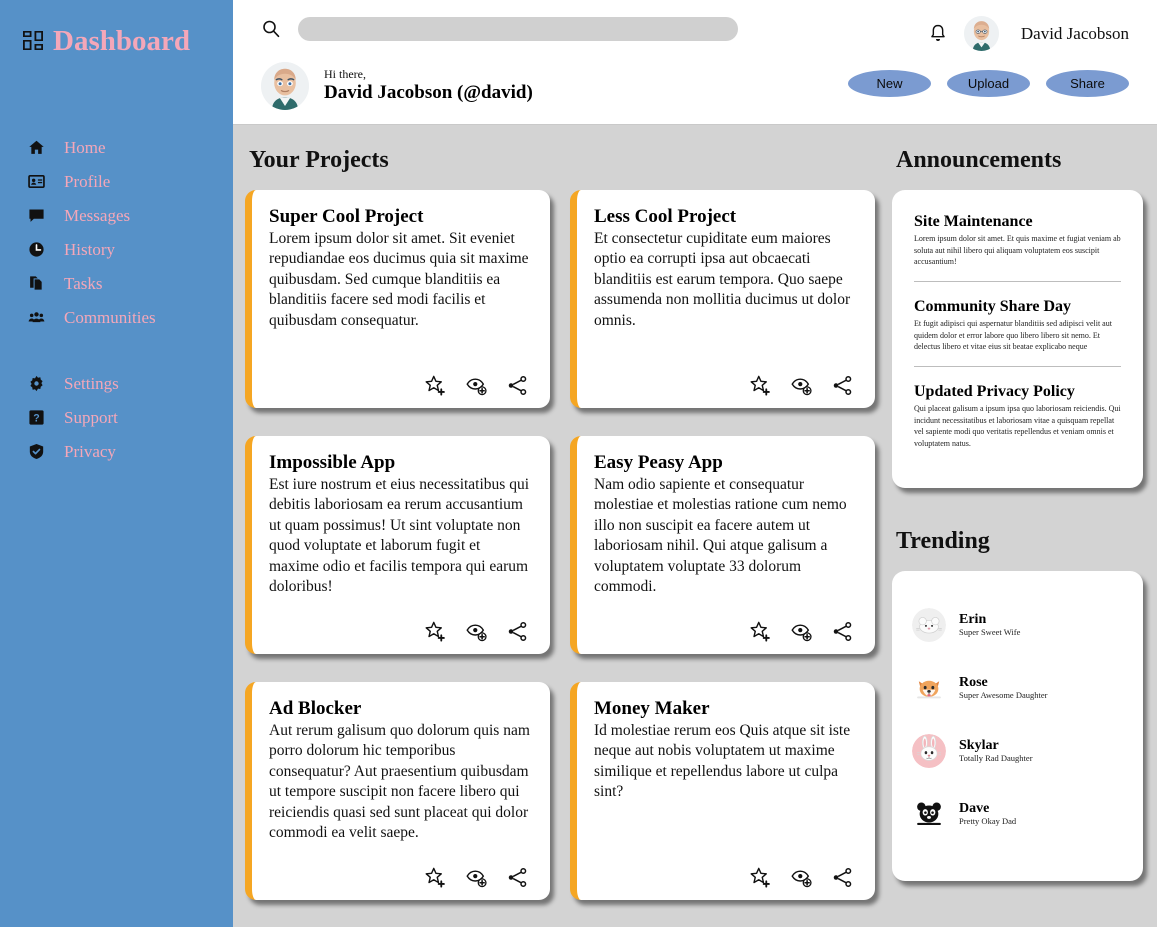 This screenshot has width=1157, height=927. I want to click on project-title: Easy Peasy App, so click(658, 462).